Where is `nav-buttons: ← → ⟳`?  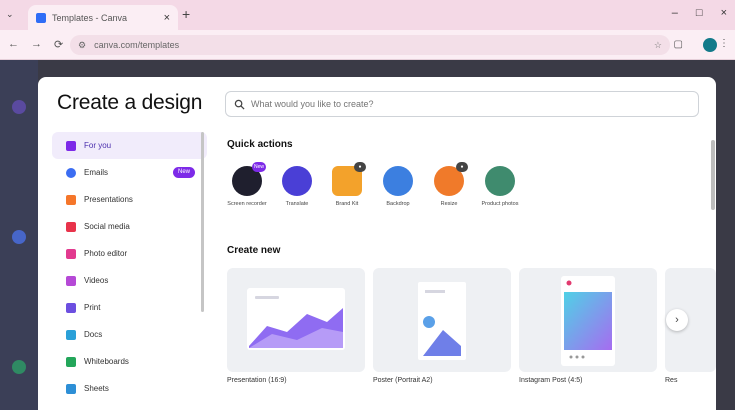
nav-buttons: ← → ⟳ is located at coordinates (35, 44).